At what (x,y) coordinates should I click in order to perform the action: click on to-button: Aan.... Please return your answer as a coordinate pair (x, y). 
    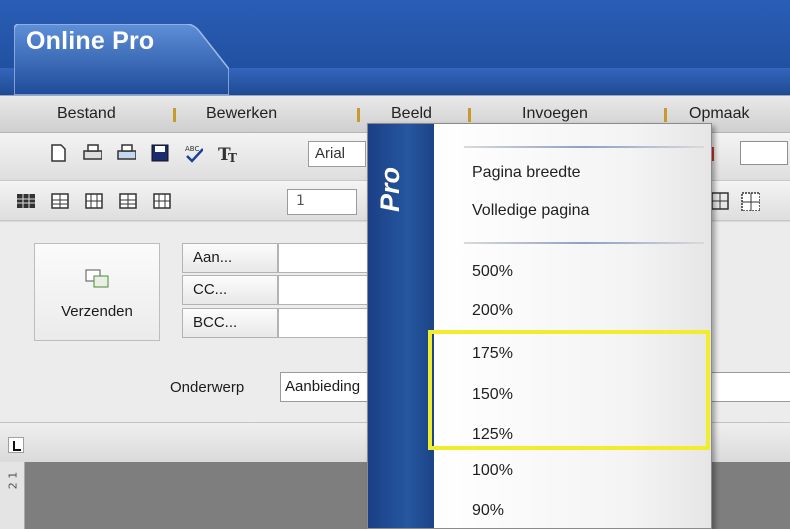
    Looking at the image, I should click on (230, 258).